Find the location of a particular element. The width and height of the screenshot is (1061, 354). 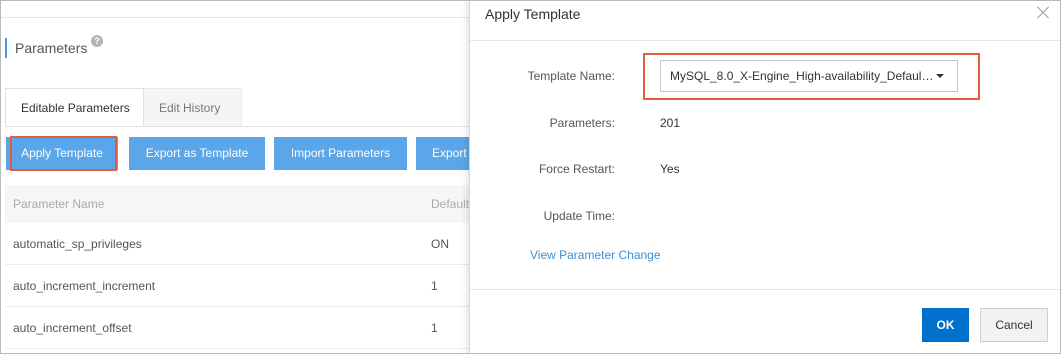

table-row: auto_increment_offset 1 is located at coordinates (237, 328).